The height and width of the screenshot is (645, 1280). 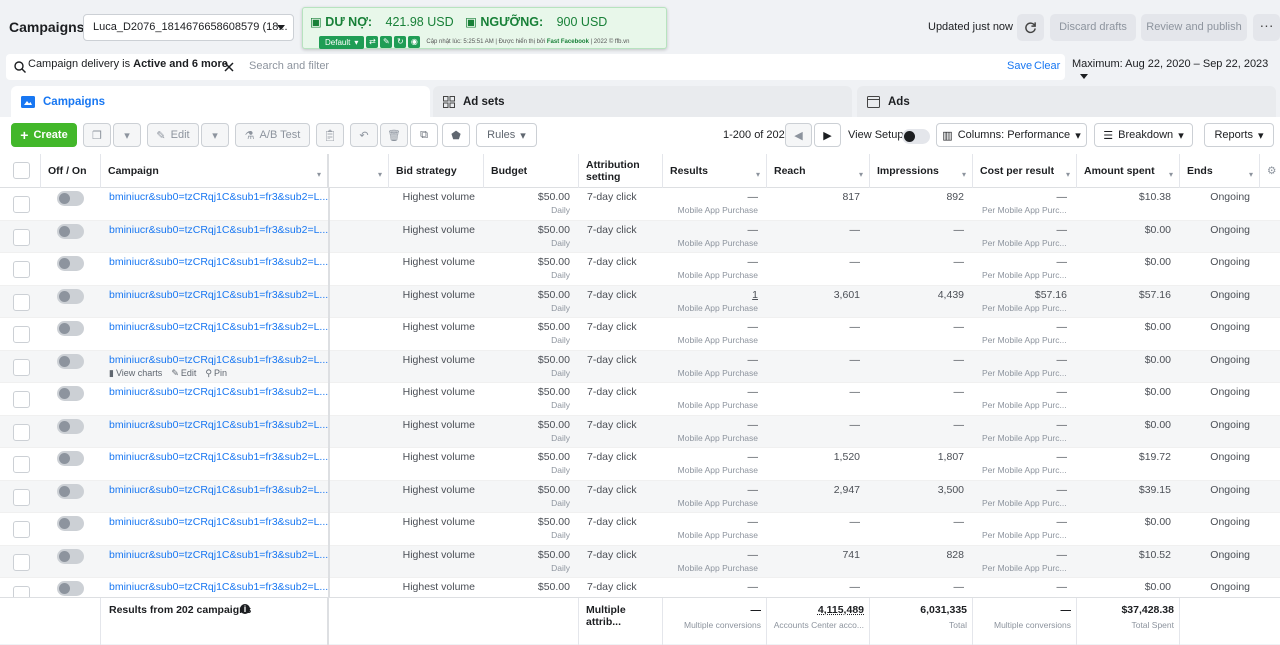 What do you see at coordinates (424, 135) in the screenshot?
I see `preview-button: ⧉` at bounding box center [424, 135].